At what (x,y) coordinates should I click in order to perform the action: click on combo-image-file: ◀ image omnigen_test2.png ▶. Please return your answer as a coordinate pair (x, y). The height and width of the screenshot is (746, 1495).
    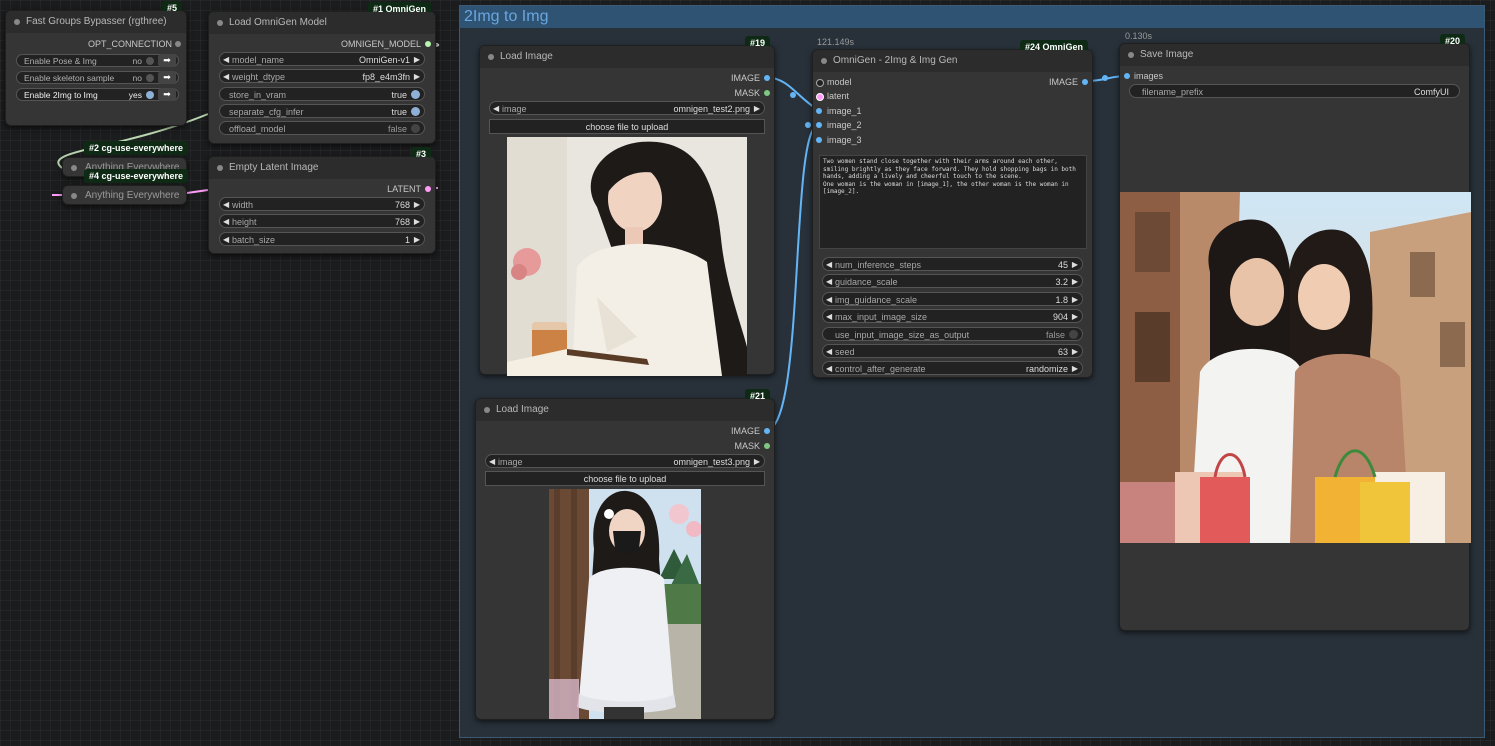
    Looking at the image, I should click on (627, 108).